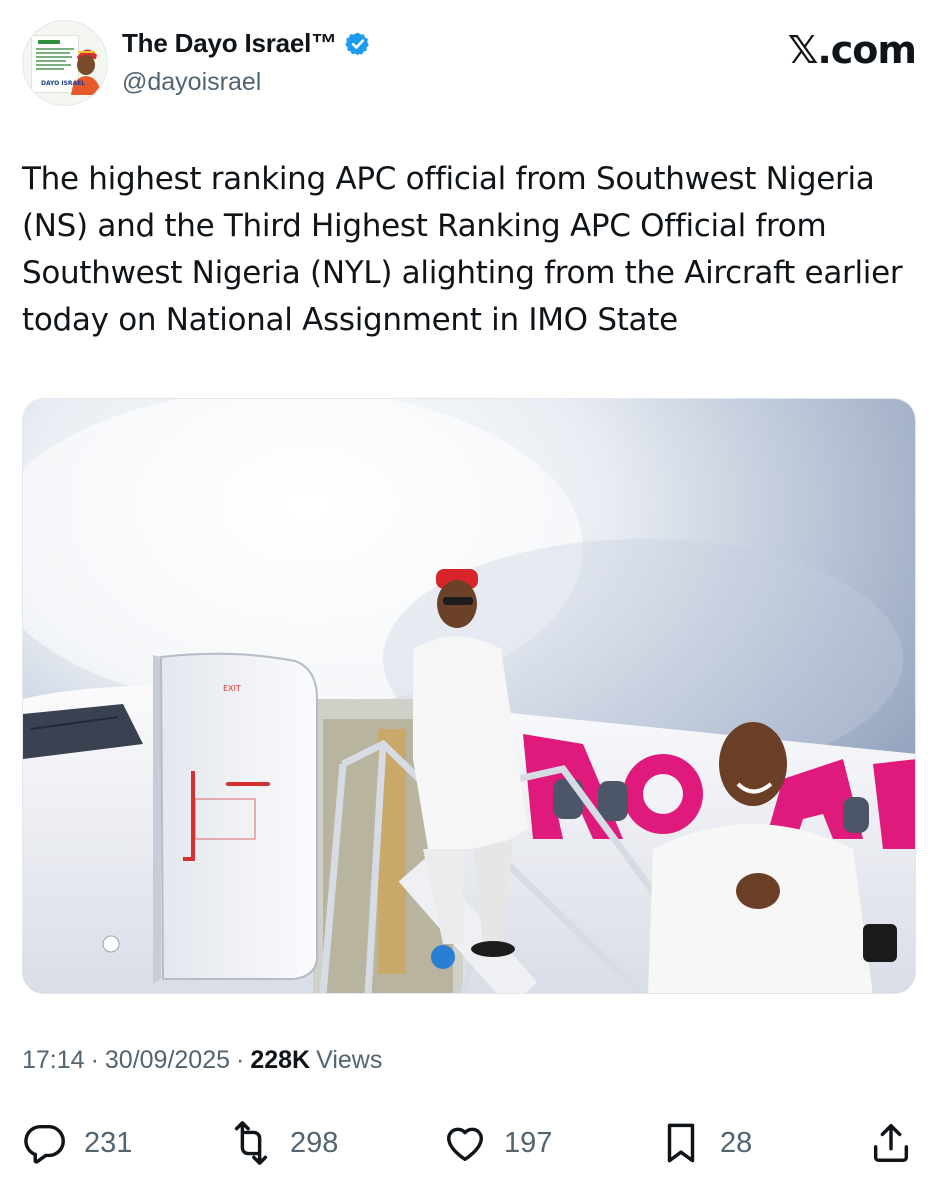  I want to click on bookmark-button: 28, so click(705, 1143).